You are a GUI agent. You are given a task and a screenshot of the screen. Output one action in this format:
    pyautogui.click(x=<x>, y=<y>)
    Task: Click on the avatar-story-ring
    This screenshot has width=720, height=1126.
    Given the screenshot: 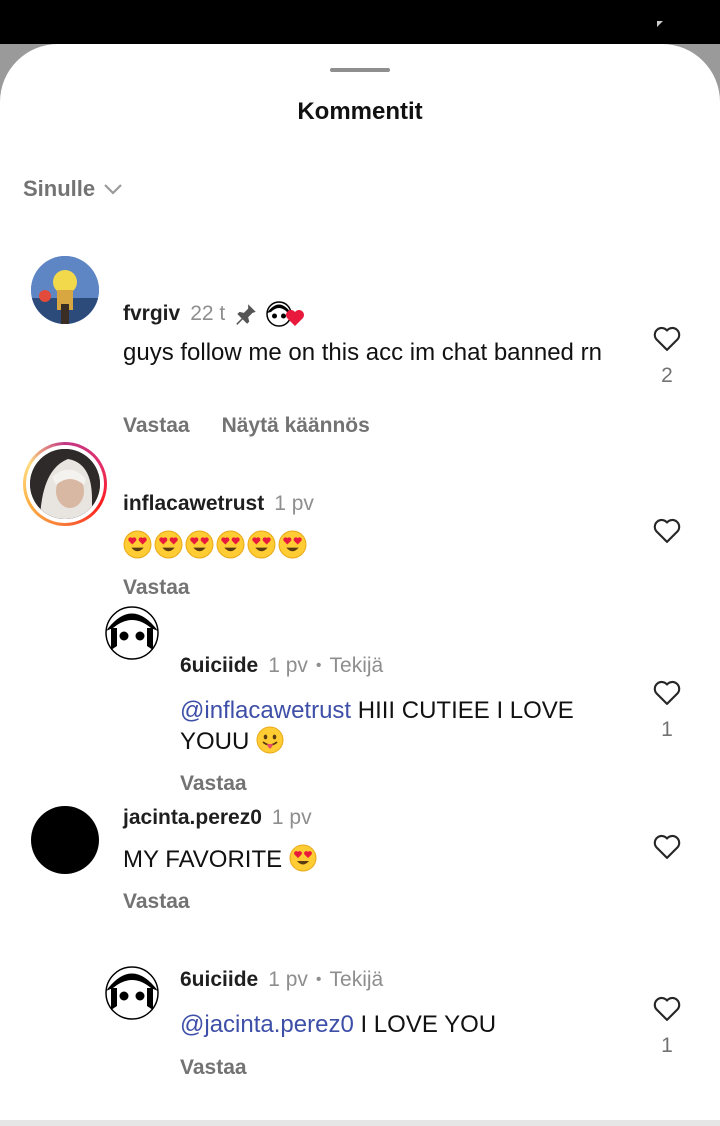 What is the action you would take?
    pyautogui.click(x=65, y=484)
    